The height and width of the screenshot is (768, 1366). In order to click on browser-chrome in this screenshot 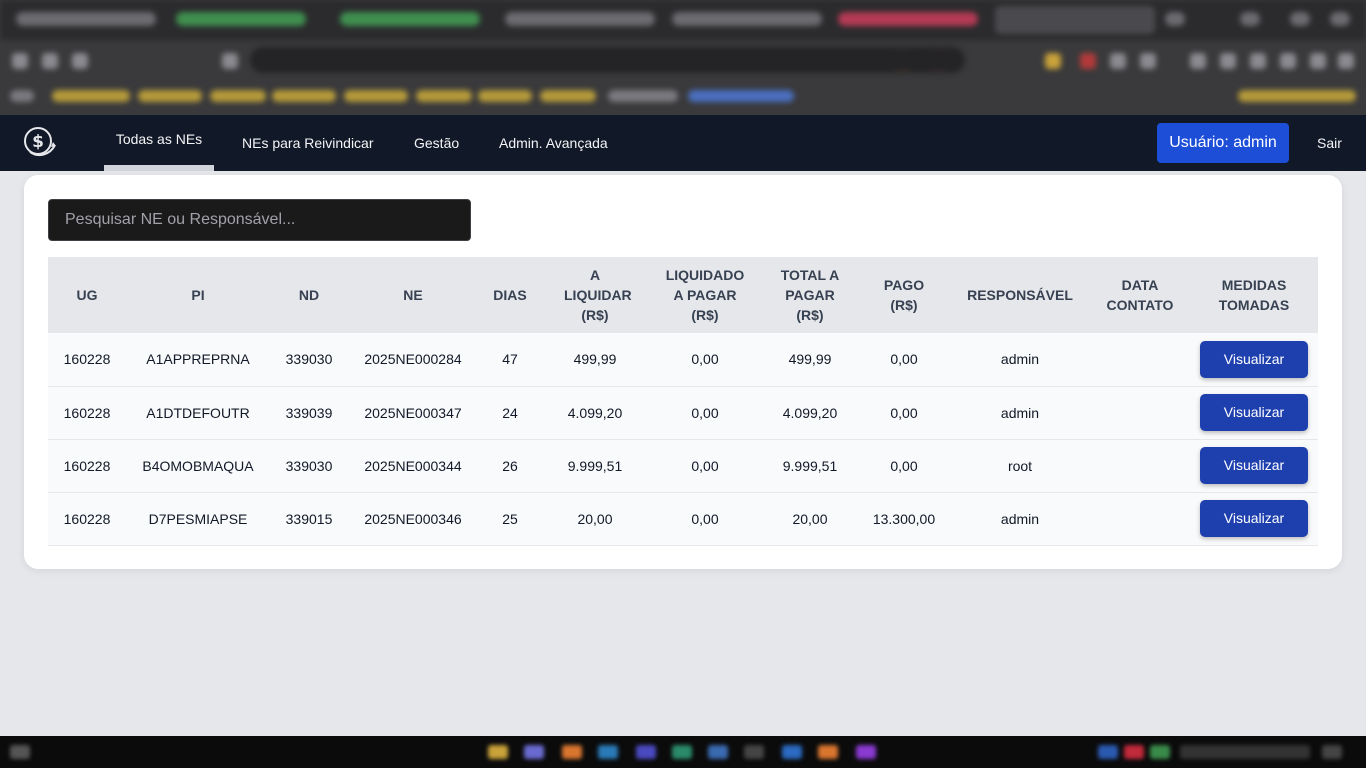, I will do `click(683, 57)`.